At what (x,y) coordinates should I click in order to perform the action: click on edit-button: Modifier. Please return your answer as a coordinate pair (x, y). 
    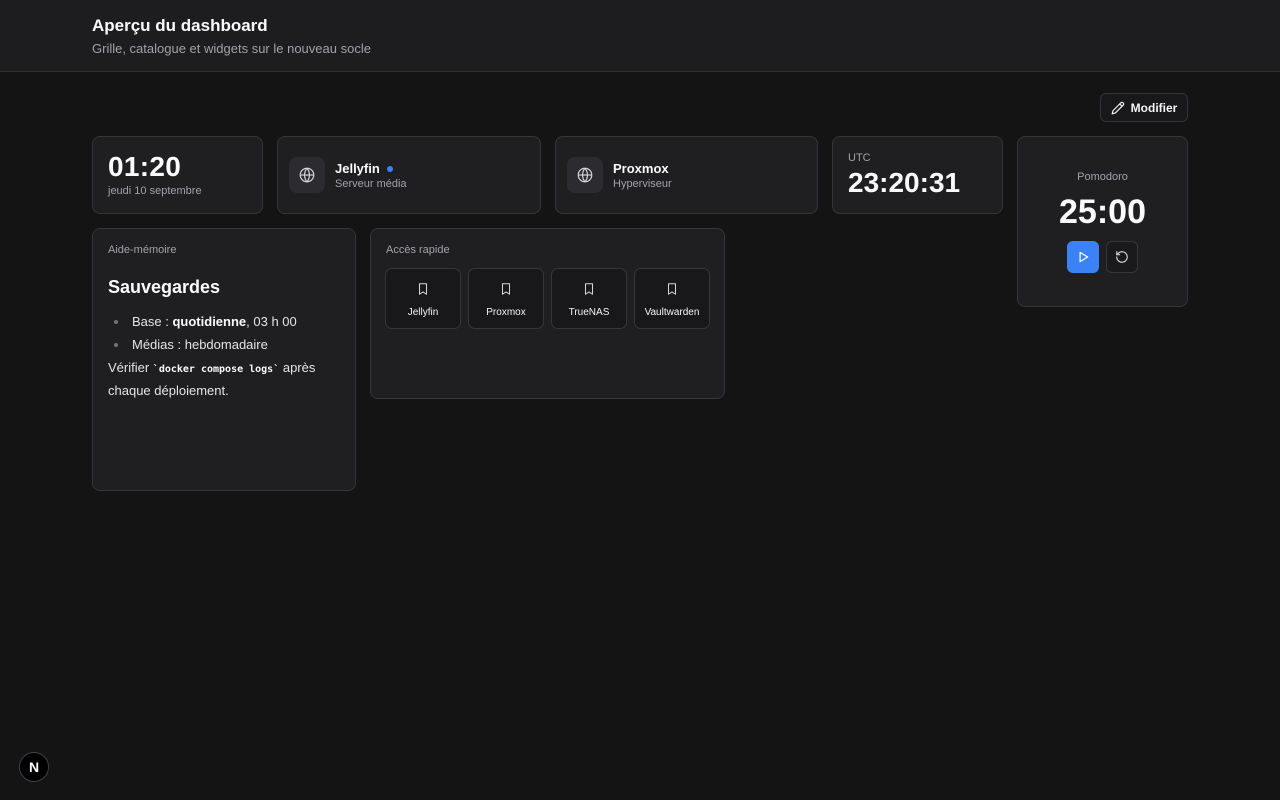
    Looking at the image, I should click on (1144, 107).